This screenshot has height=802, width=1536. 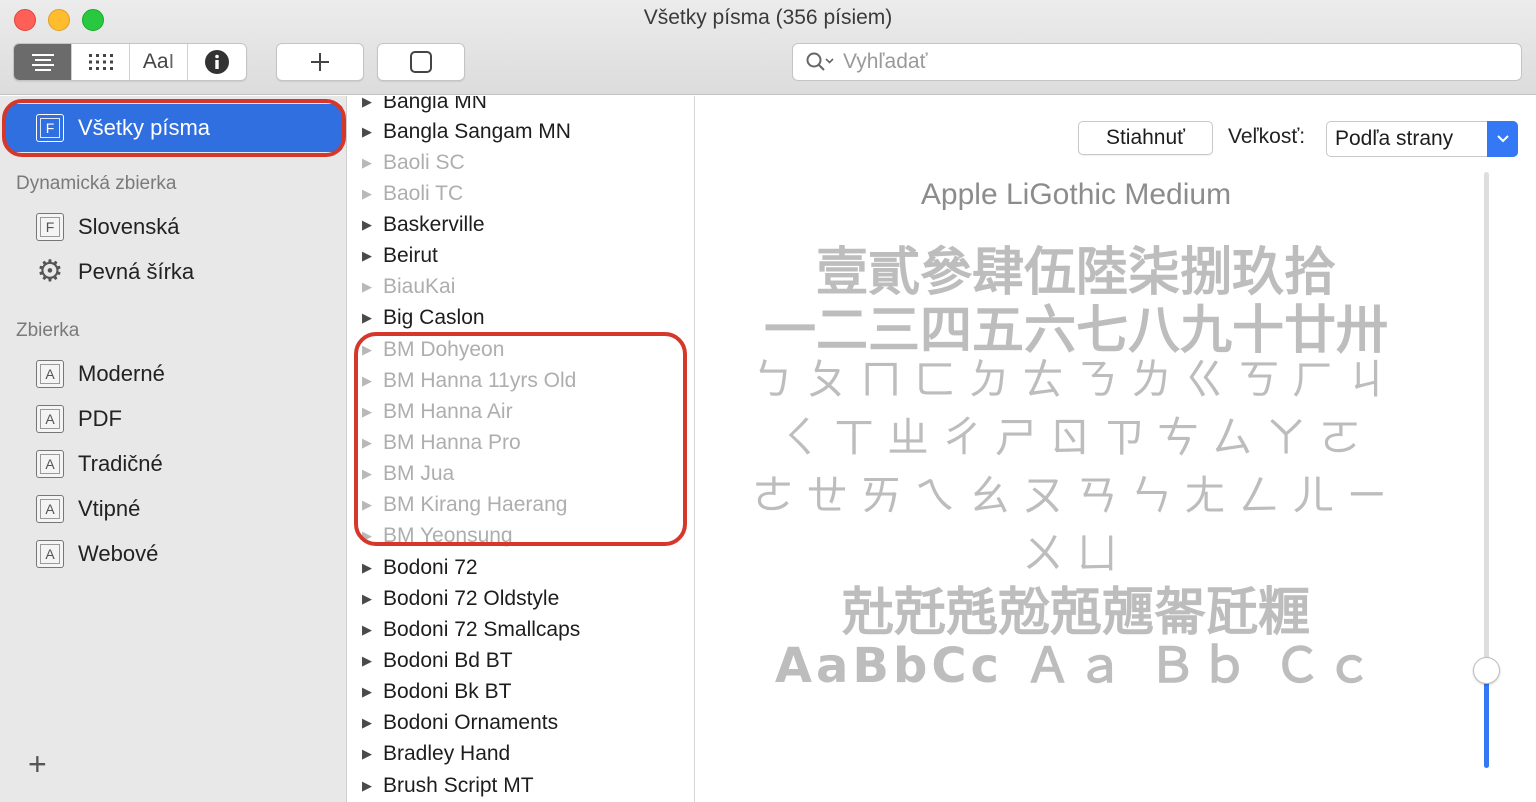 I want to click on list-item: ▶ BM Yeonsung, so click(x=437, y=535).